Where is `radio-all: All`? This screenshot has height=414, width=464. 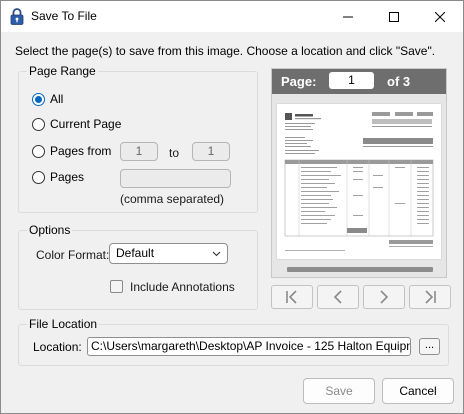 radio-all: All is located at coordinates (47, 99).